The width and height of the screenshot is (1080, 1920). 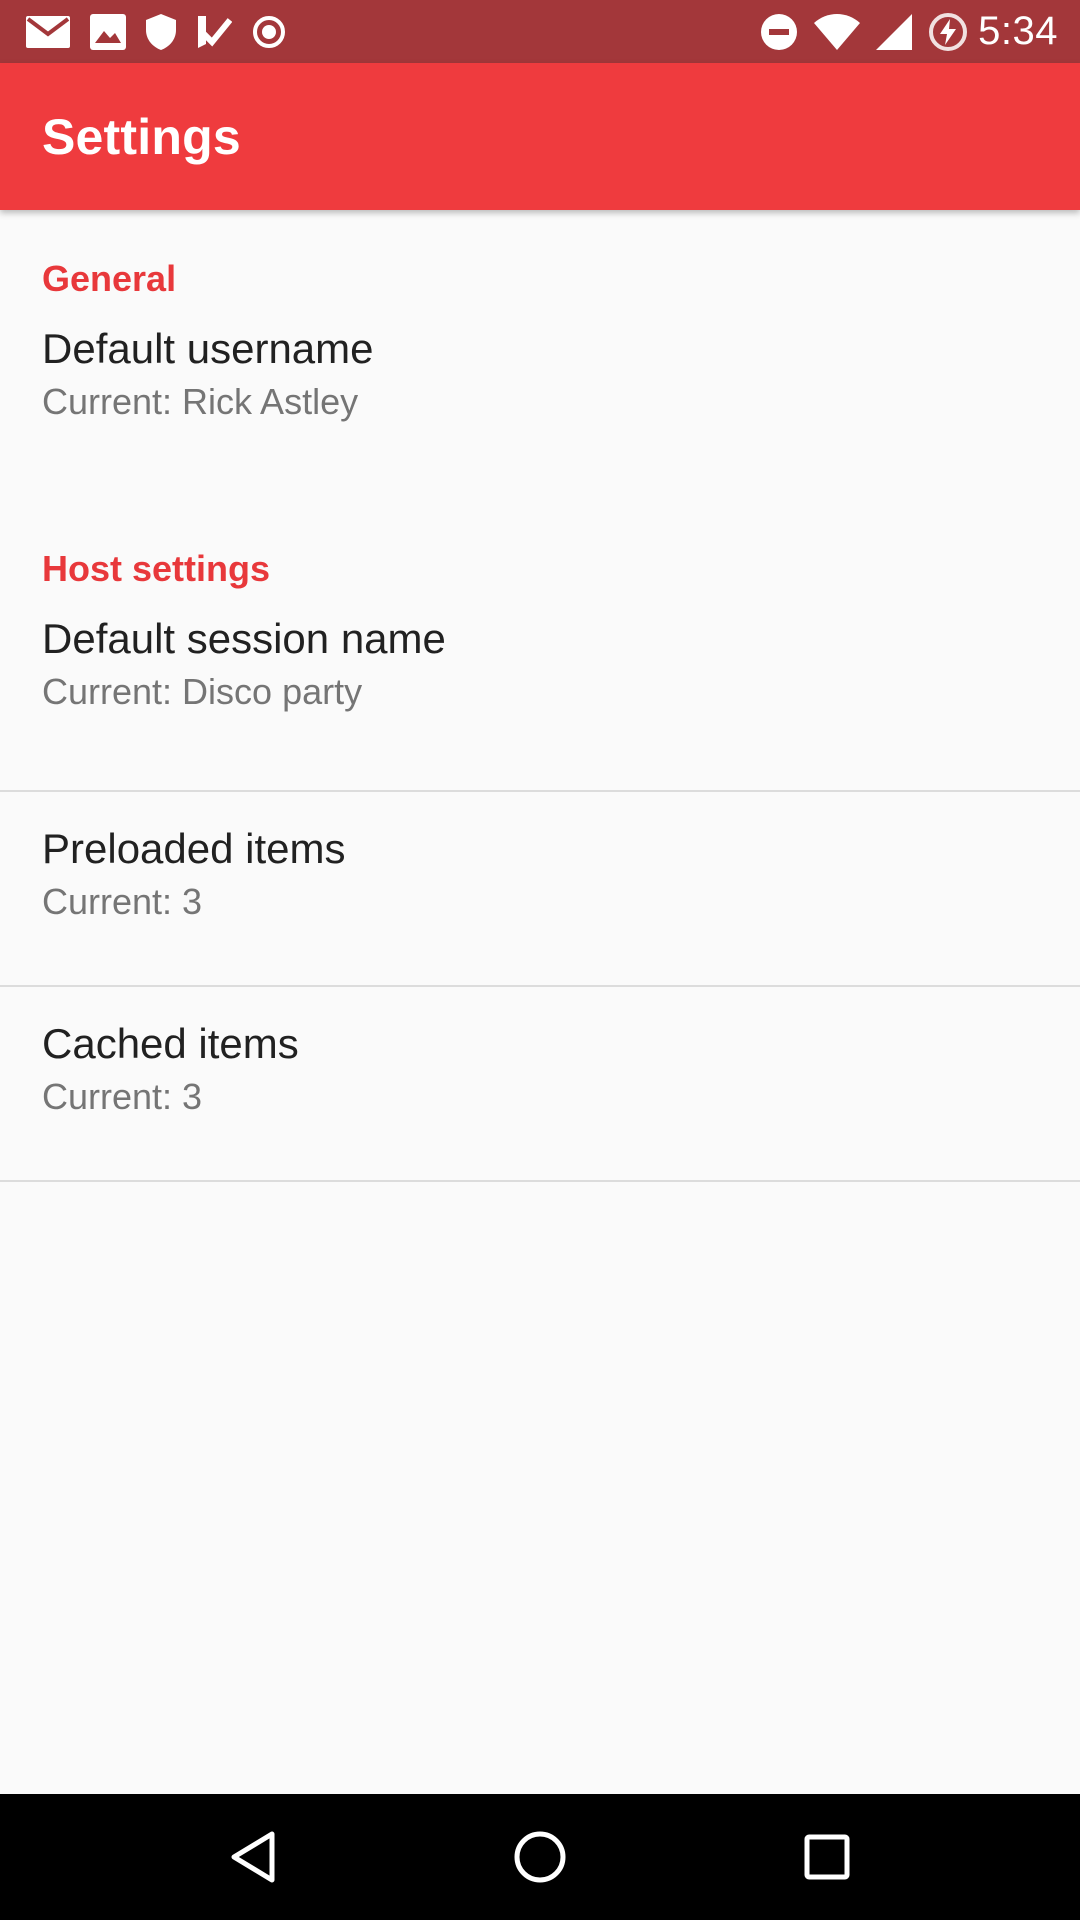 I want to click on do-not-disturb-icon, so click(x=779, y=32).